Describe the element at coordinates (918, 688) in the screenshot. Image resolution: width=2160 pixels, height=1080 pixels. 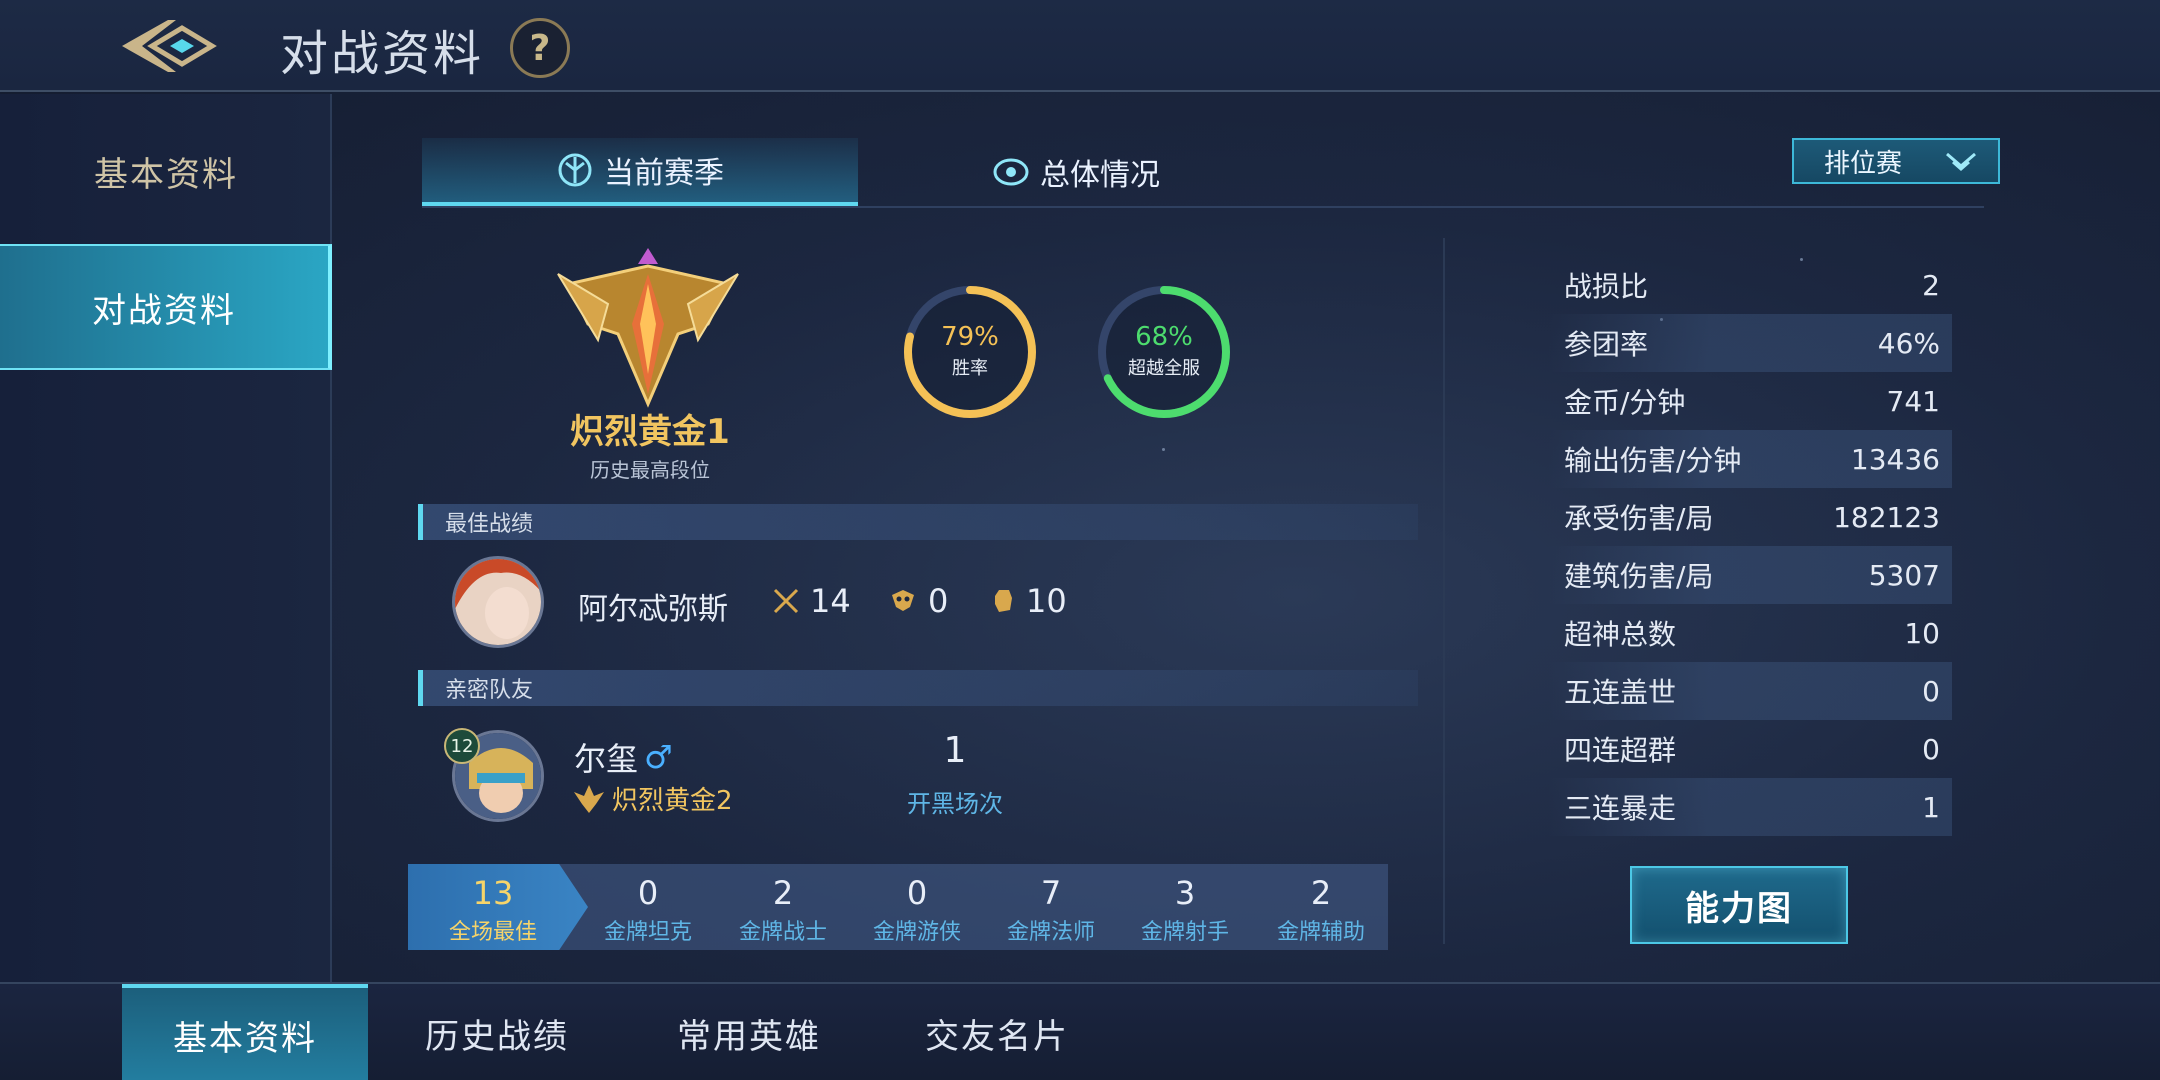
I see `close-teammate-header: 亲密队友` at that location.